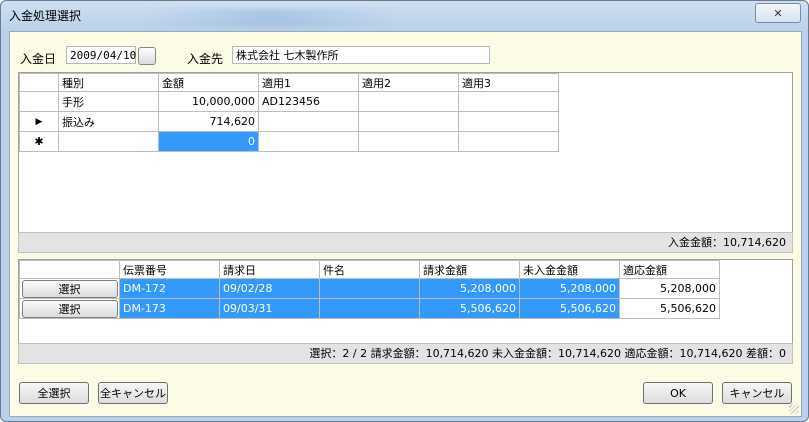 This screenshot has width=809, height=422. I want to click on billed-cell: 5,208,000, so click(469, 288).